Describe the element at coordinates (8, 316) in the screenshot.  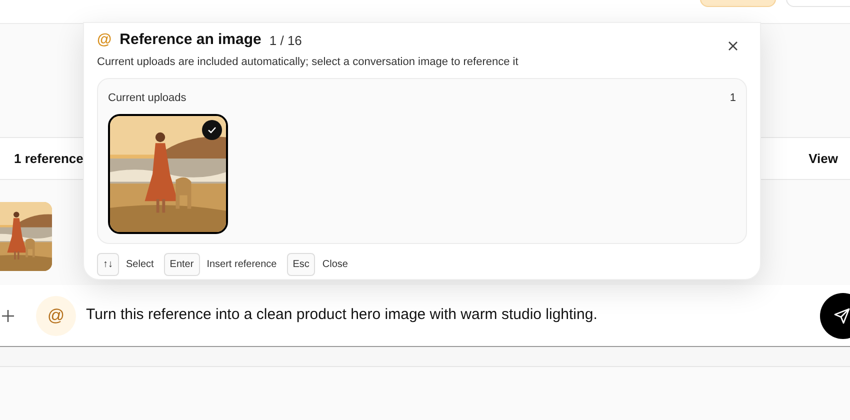
I see `plus-icon` at that location.